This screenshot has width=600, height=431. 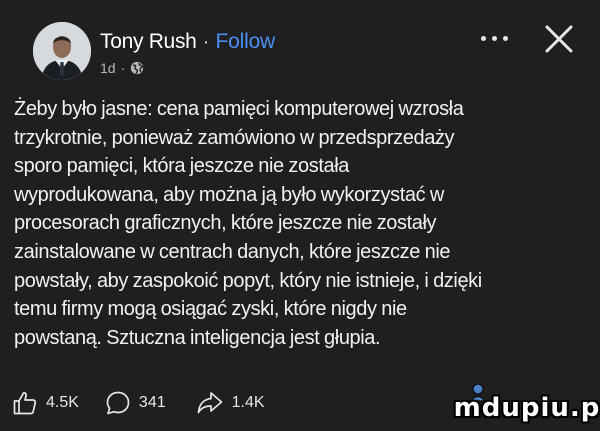 I want to click on like-count: 4.5K, so click(x=62, y=402).